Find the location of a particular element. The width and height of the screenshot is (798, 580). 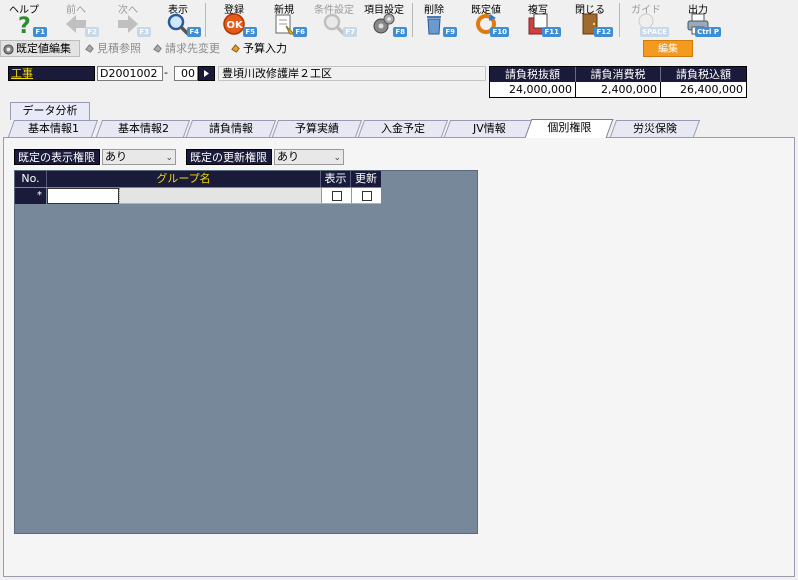

tab-contract-info: 請負情報 is located at coordinates (231, 128).